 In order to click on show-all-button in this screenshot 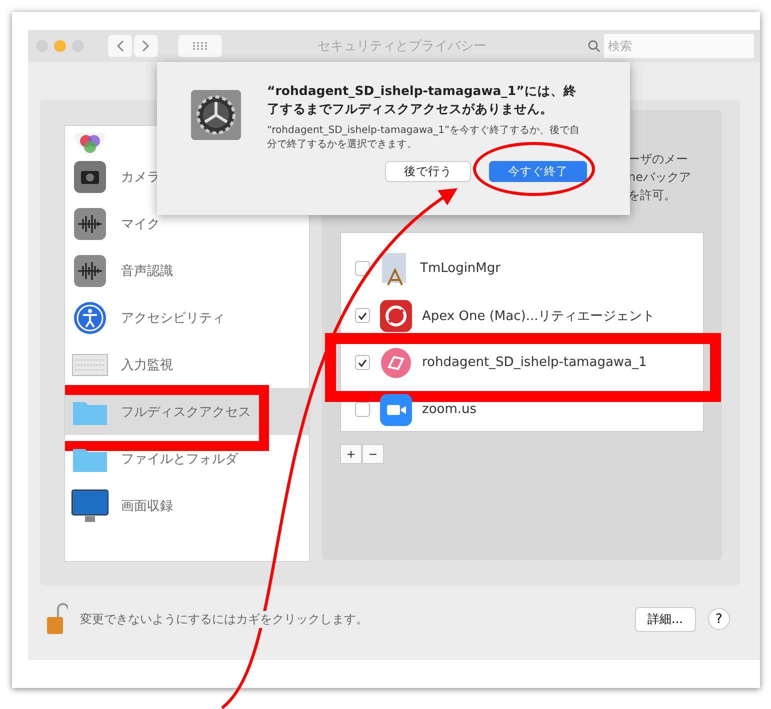, I will do `click(200, 46)`.